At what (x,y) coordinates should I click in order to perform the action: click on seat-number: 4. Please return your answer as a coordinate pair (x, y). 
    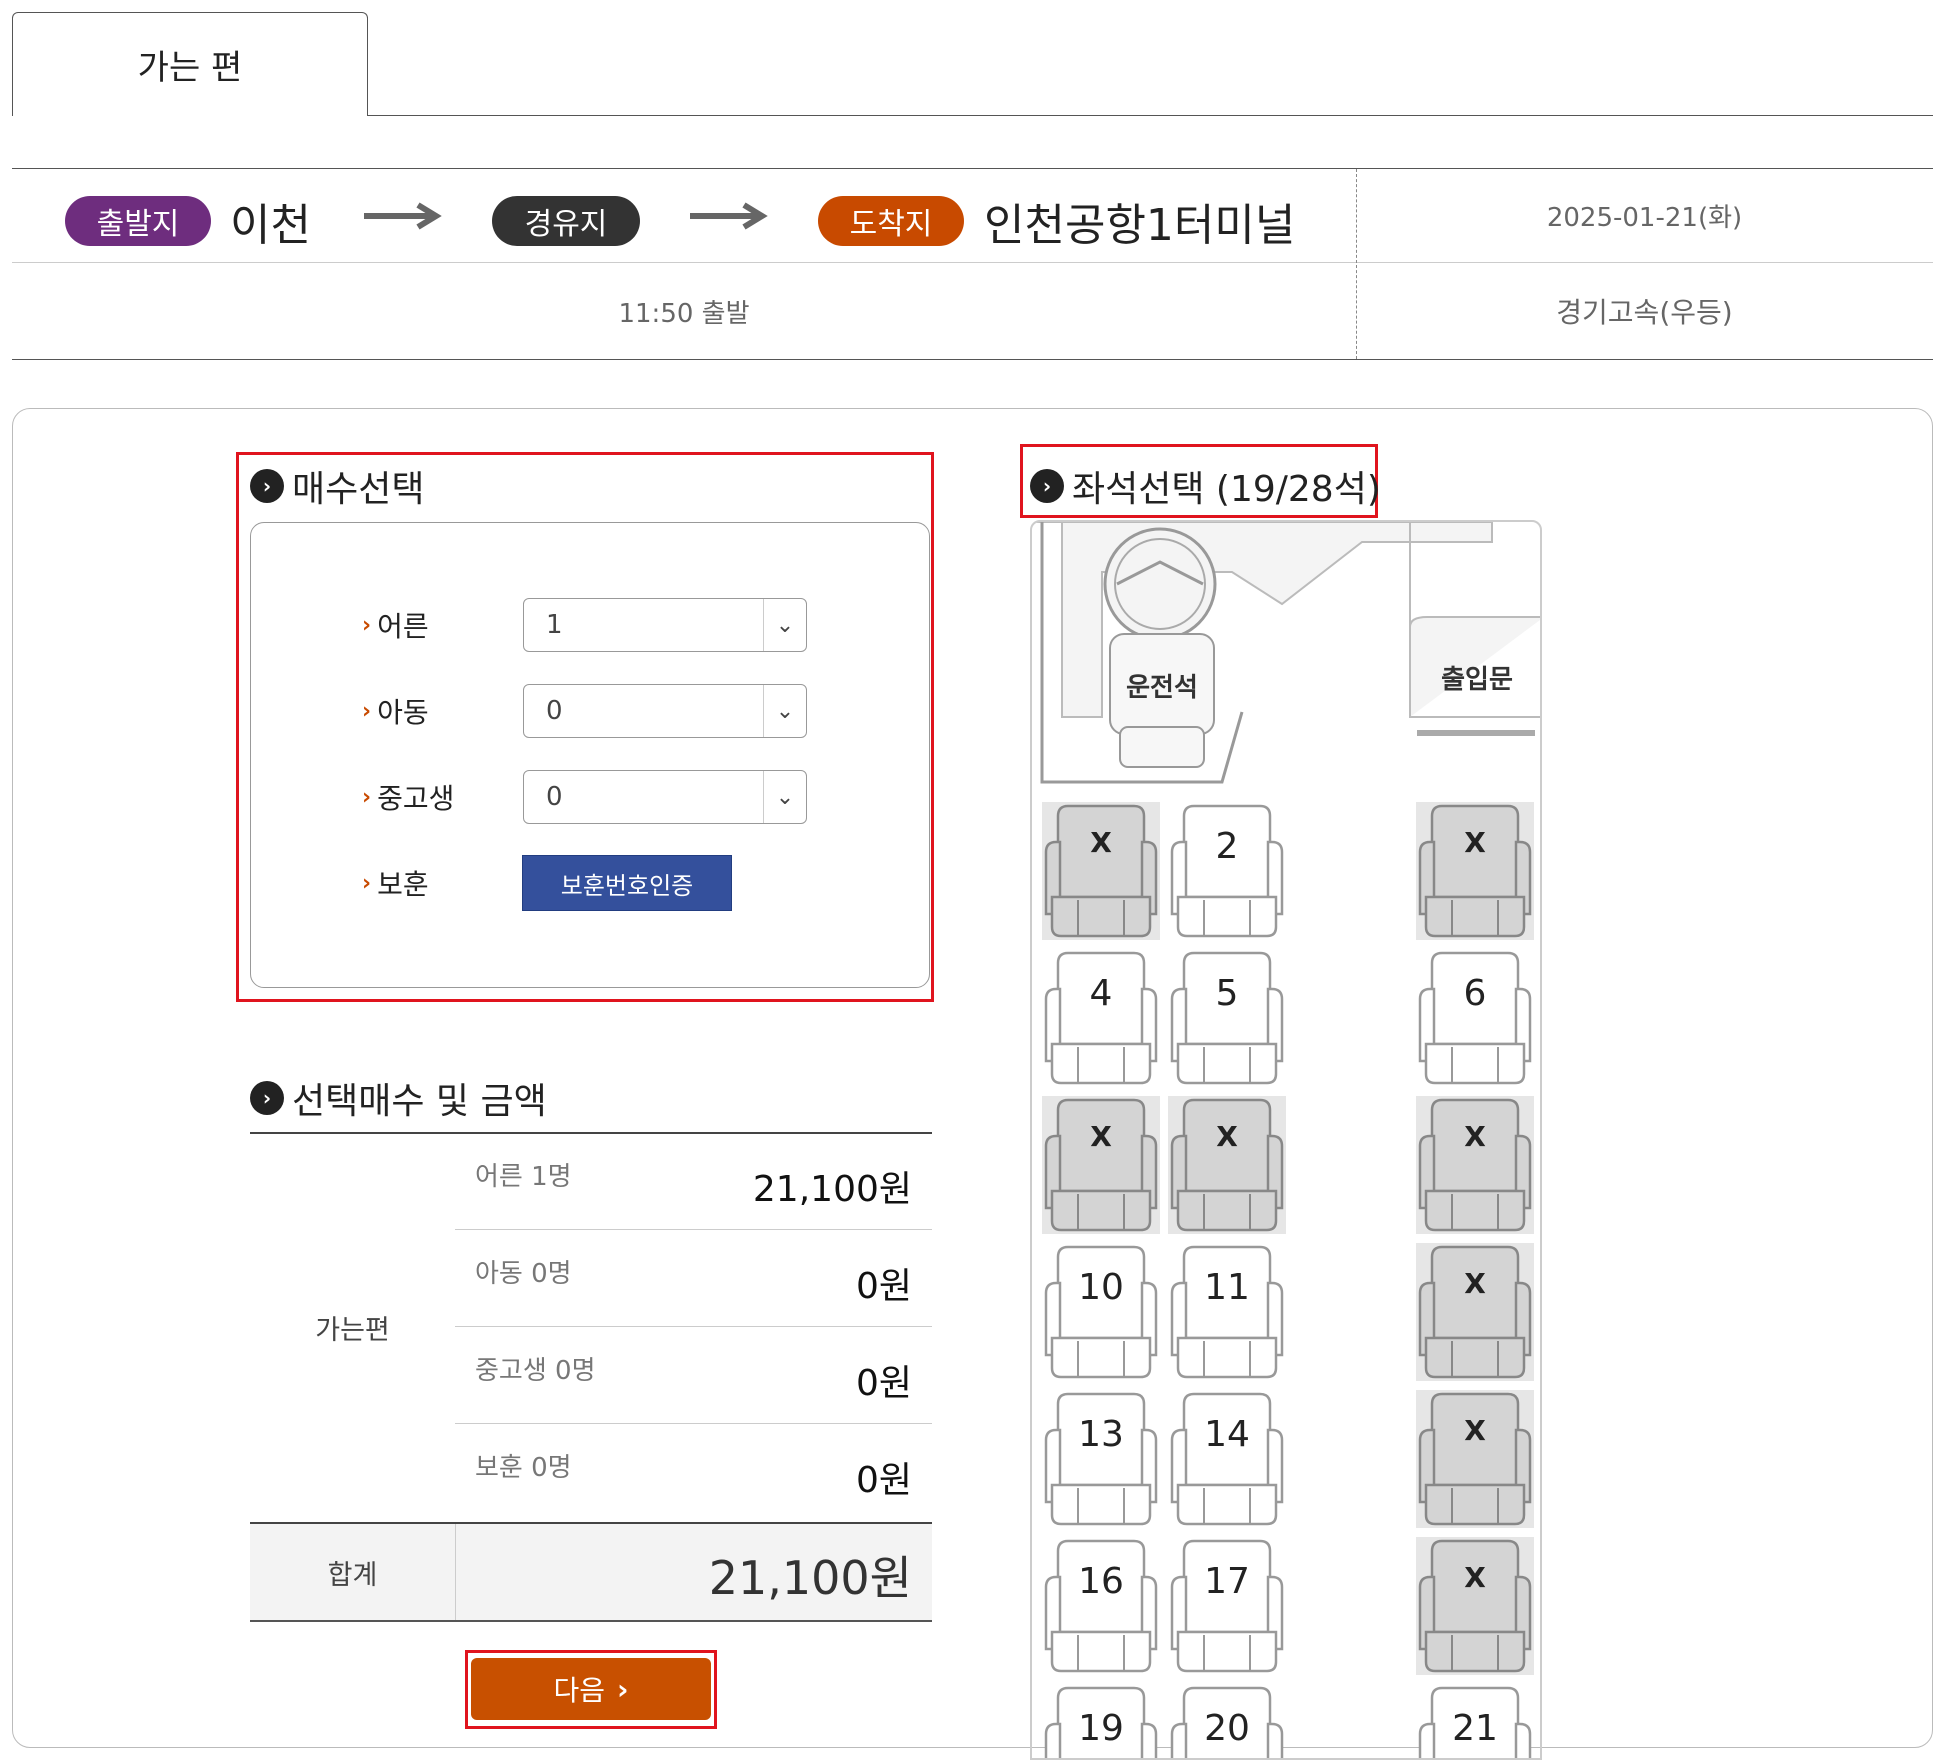
    Looking at the image, I should click on (1101, 993).